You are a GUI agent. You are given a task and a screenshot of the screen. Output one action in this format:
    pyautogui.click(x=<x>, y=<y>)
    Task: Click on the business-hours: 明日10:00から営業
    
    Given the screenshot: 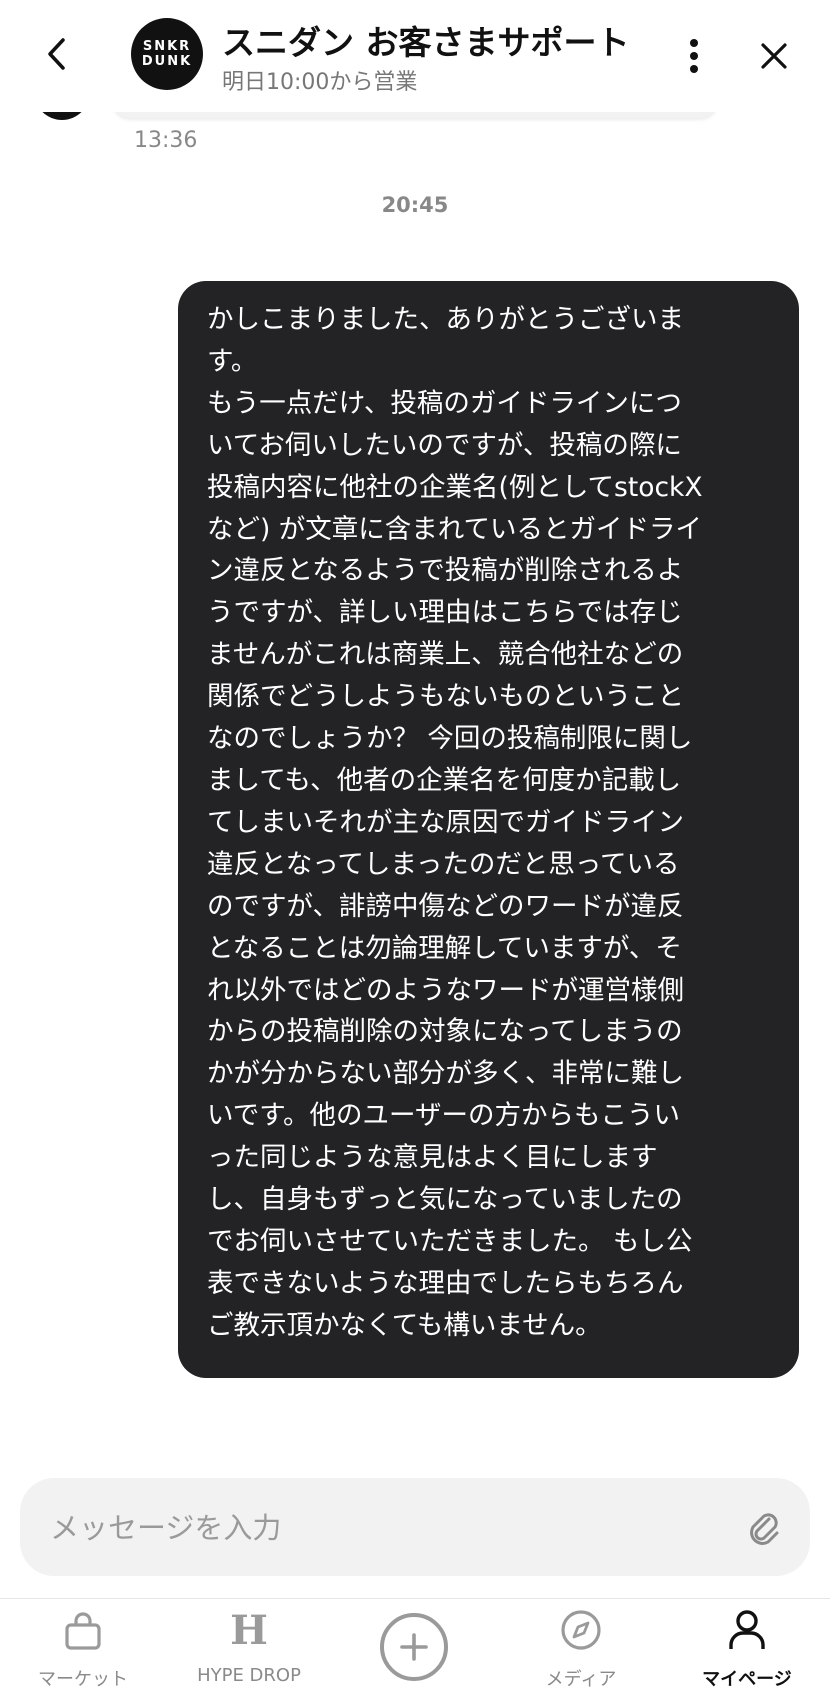 What is the action you would take?
    pyautogui.click(x=320, y=82)
    